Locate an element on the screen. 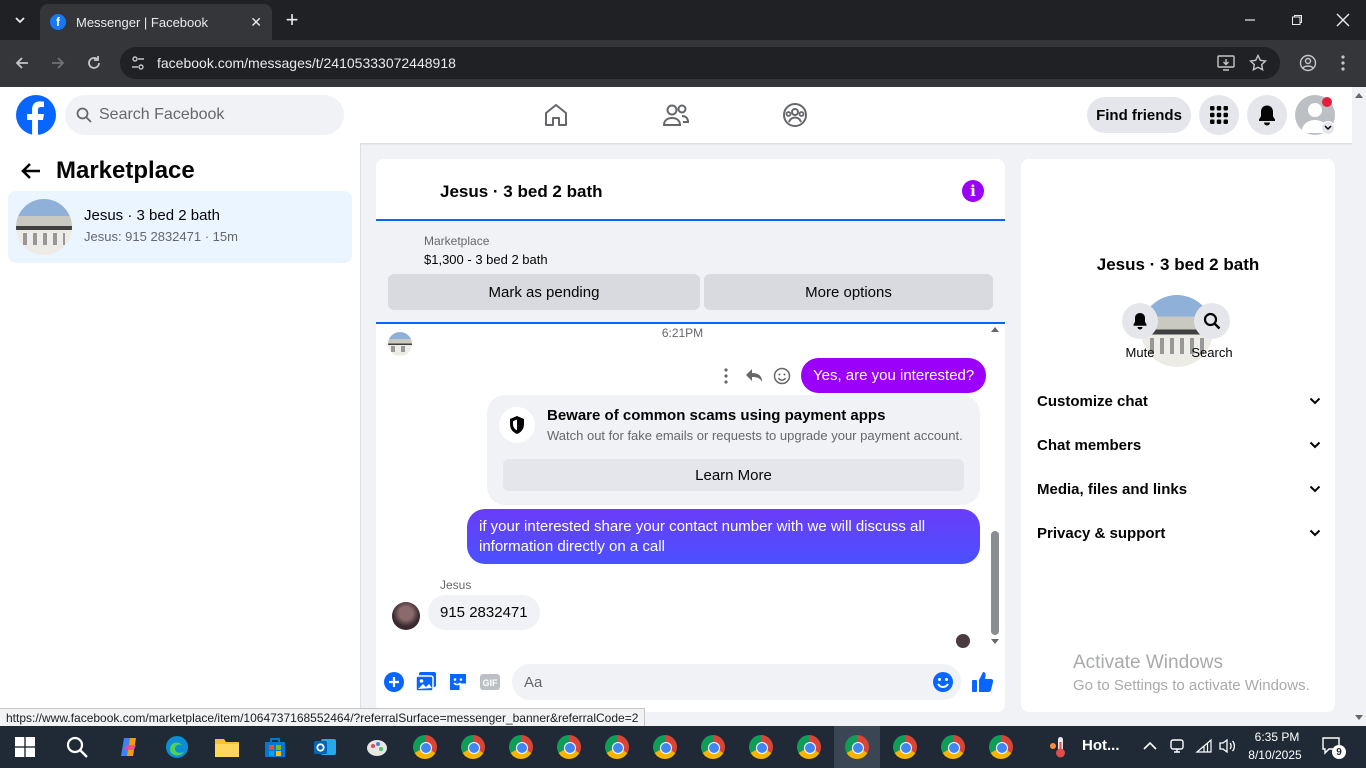 The width and height of the screenshot is (1366, 768). edge-browser-icon is located at coordinates (177, 747).